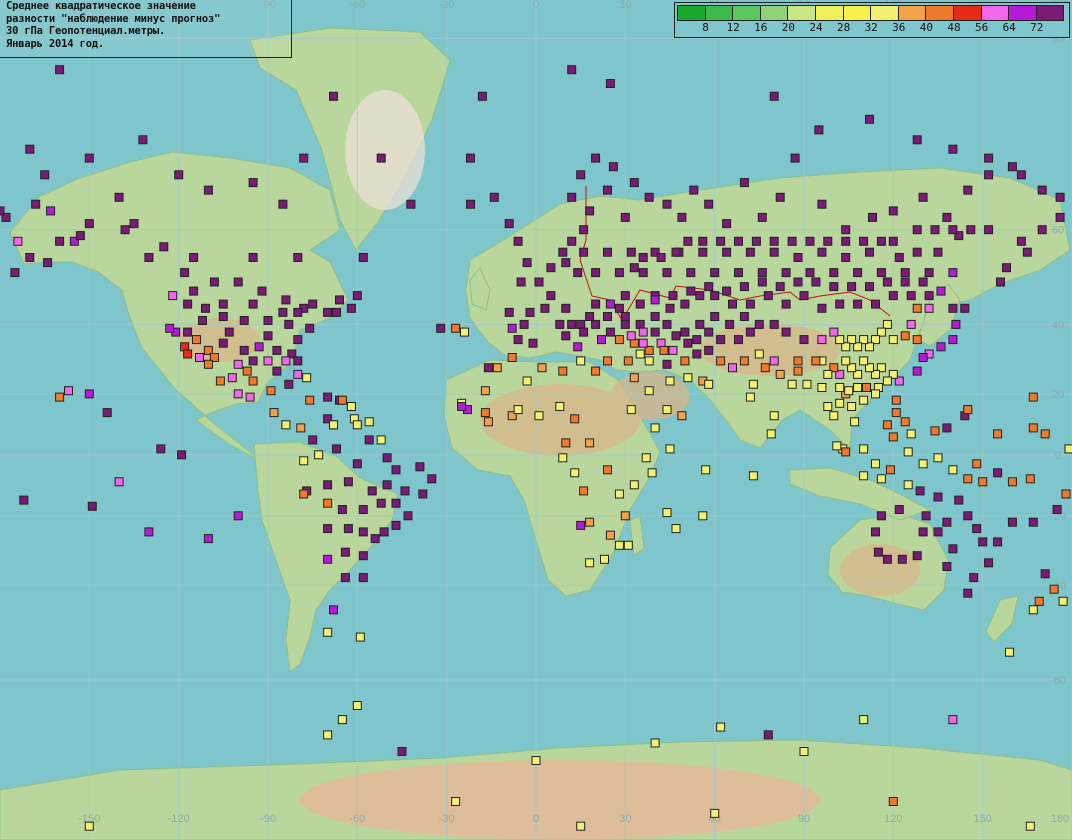 This screenshot has height=840, width=1072. Describe the element at coordinates (357, 819) in the screenshot. I see `longitude-tick-label: -60` at that location.